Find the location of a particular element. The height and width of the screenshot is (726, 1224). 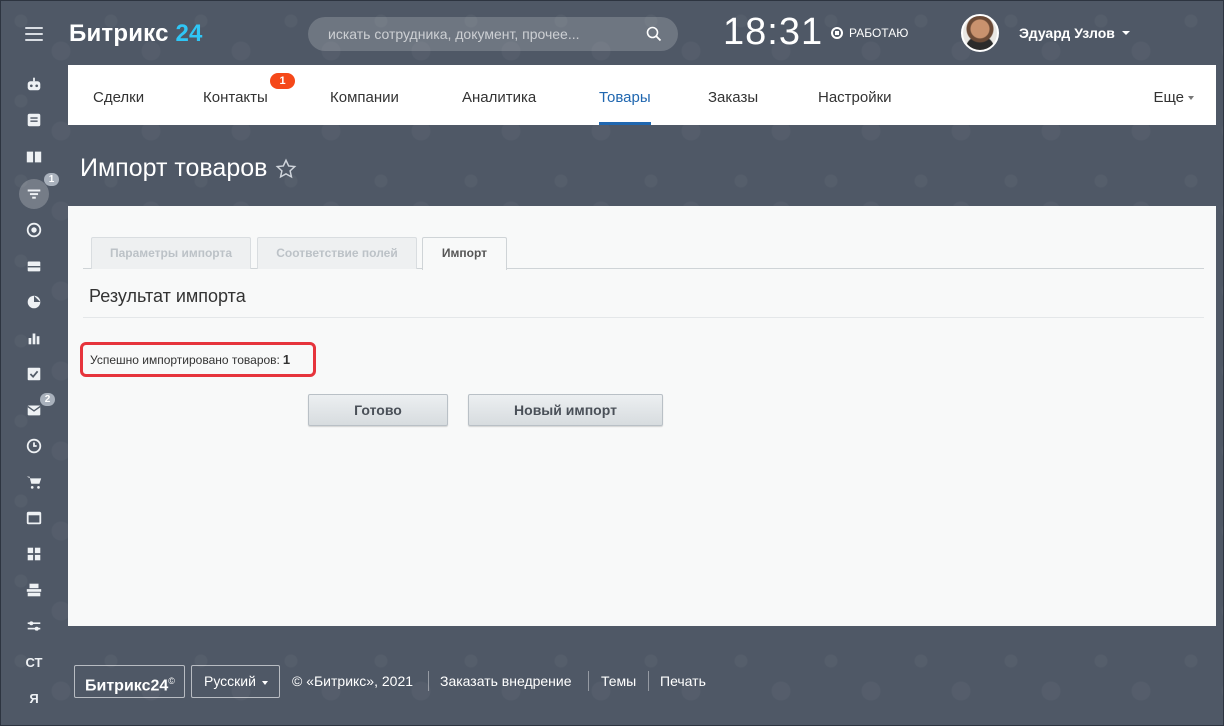

clock: 18:31 is located at coordinates (773, 32).